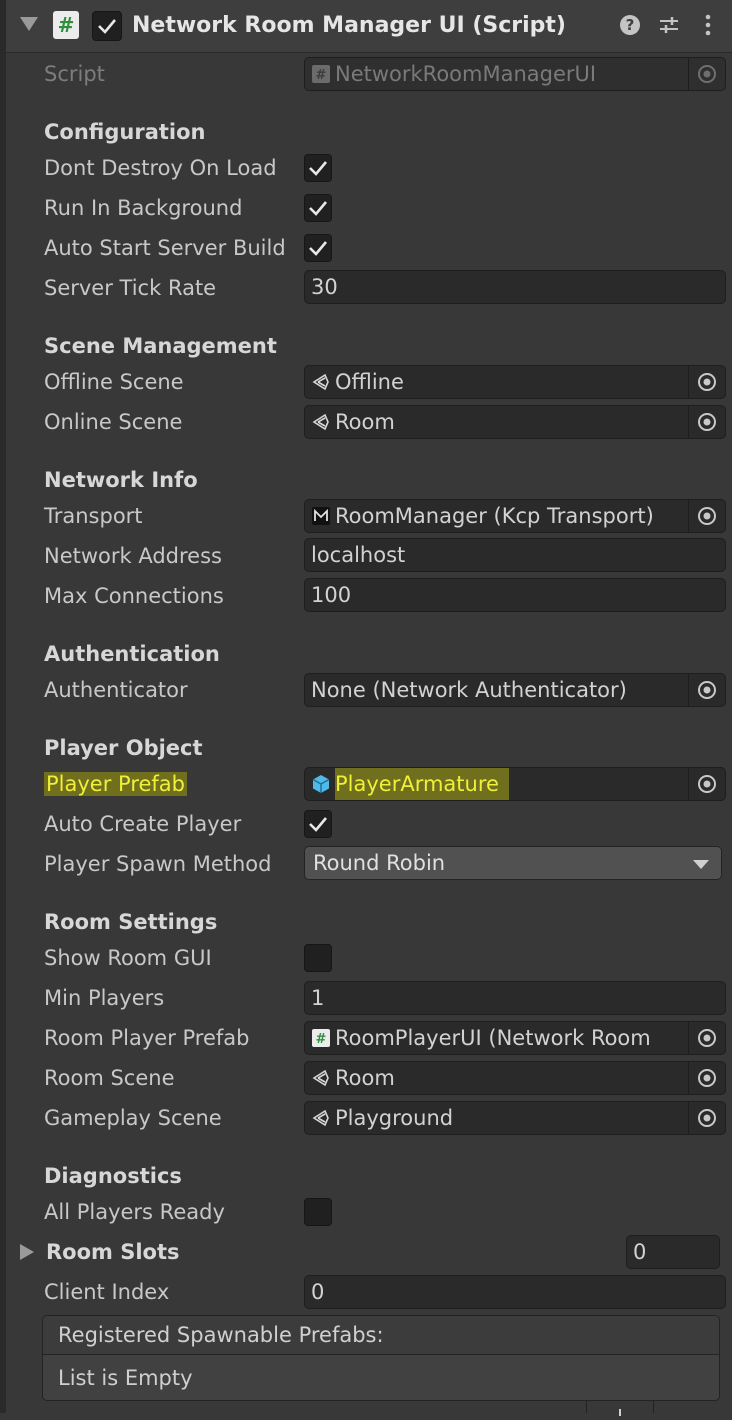  What do you see at coordinates (29, 24) in the screenshot?
I see `foldout-arrow-icon` at bounding box center [29, 24].